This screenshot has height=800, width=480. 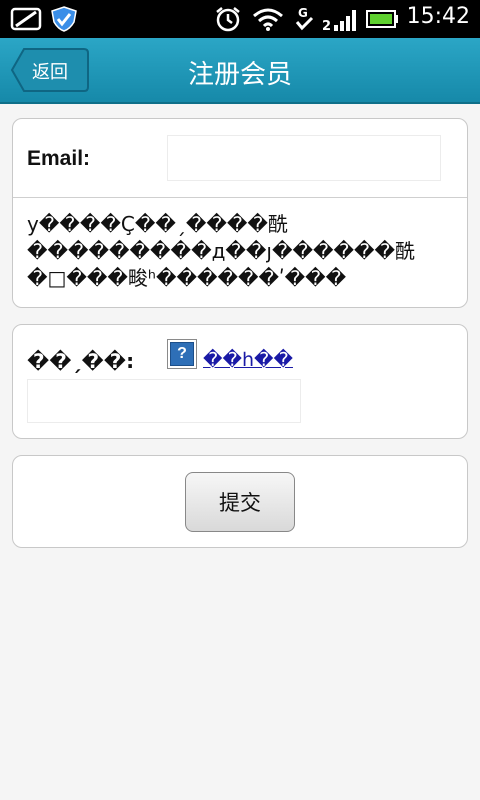 What do you see at coordinates (81, 361) in the screenshot?
I see `captcha-label: ��ˏ��:` at bounding box center [81, 361].